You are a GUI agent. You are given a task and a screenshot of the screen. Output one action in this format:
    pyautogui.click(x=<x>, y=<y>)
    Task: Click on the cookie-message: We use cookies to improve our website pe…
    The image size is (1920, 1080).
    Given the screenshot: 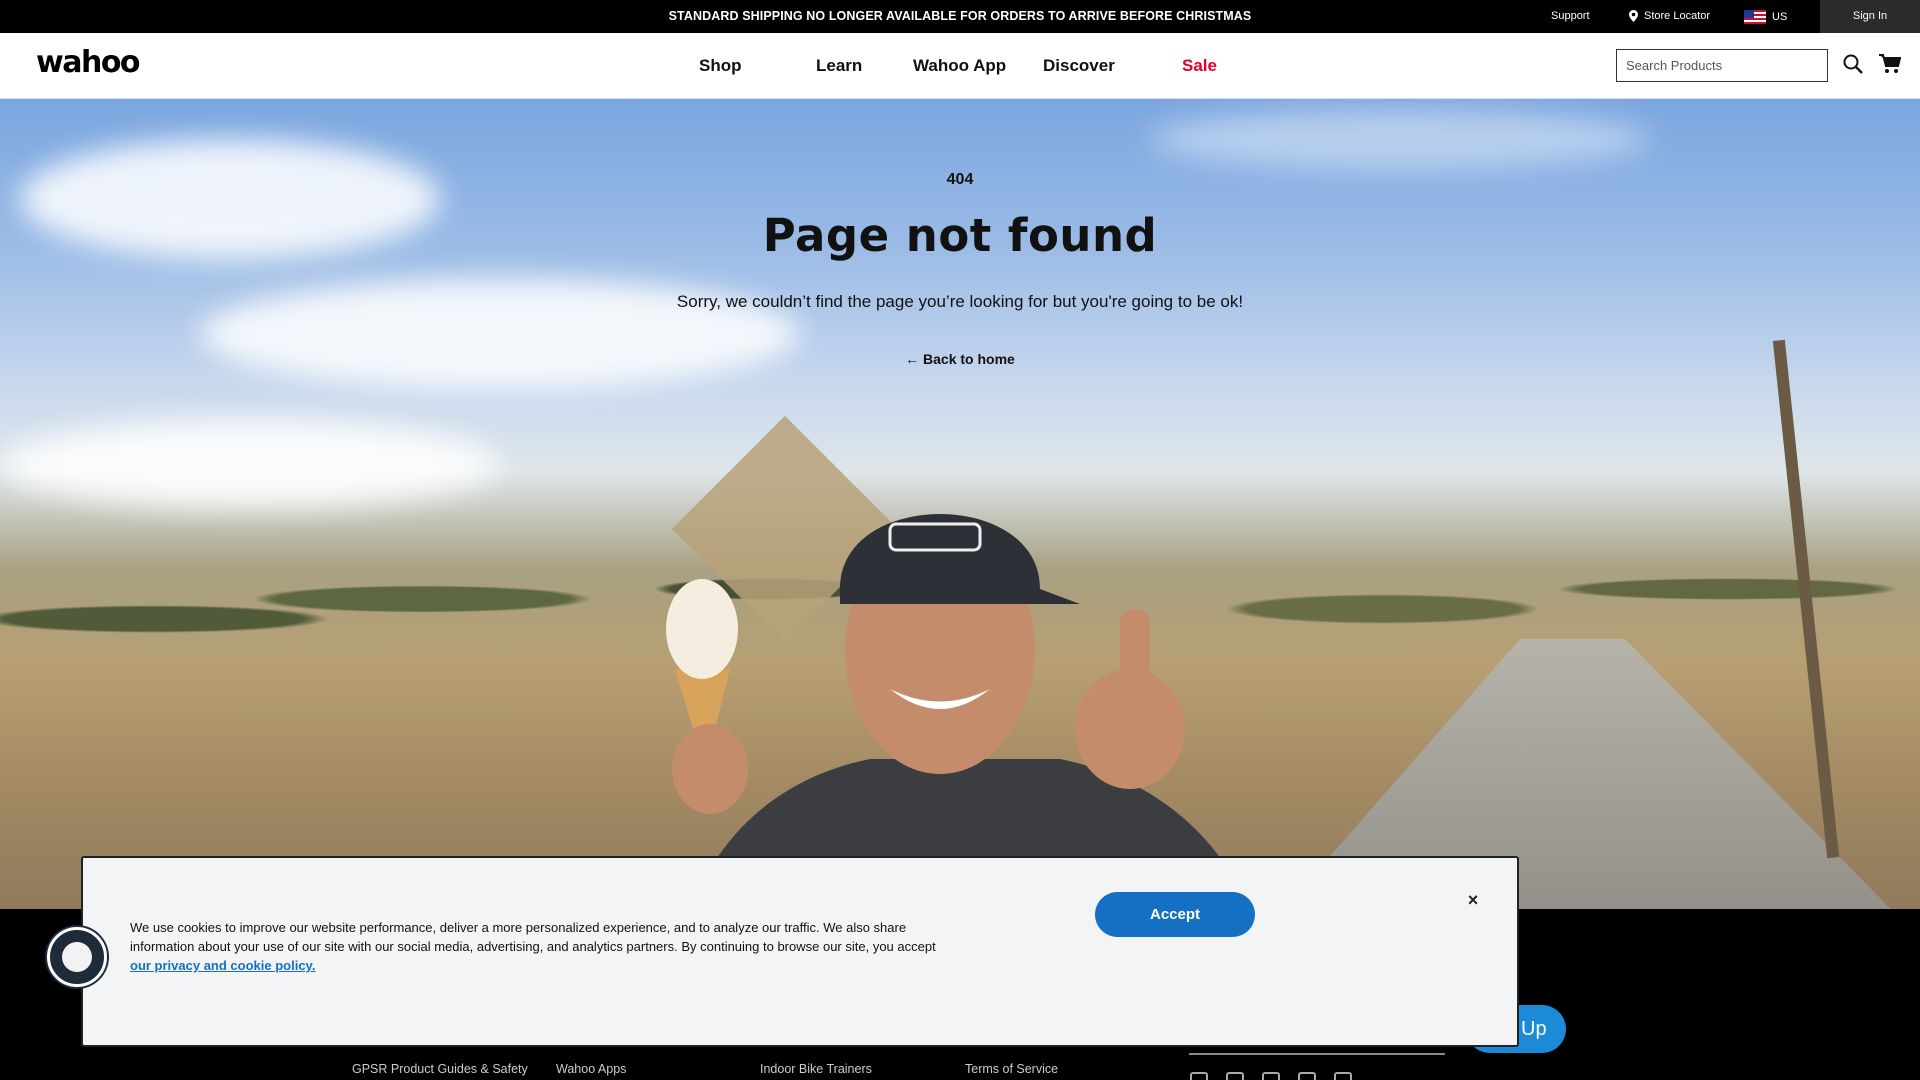 What is the action you would take?
    pyautogui.click(x=545, y=946)
    